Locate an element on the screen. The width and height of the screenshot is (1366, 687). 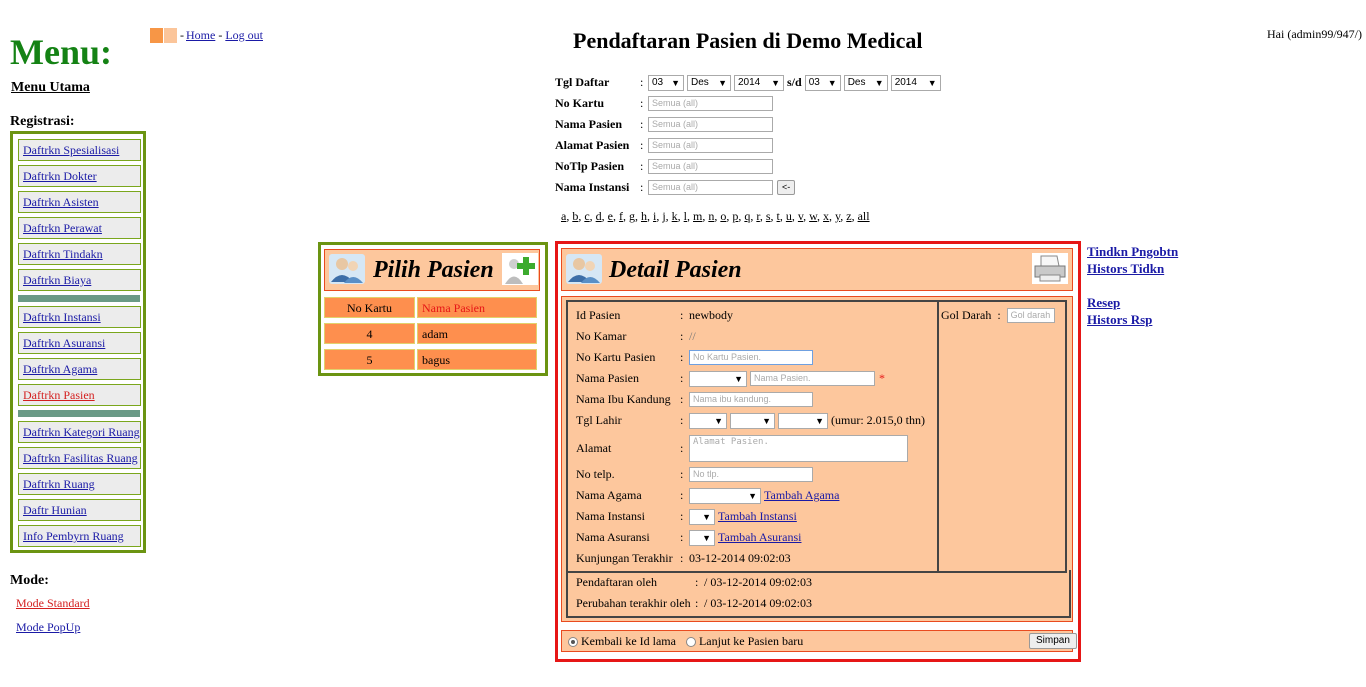
row-no-kartu-pasien: No Kartu Pasien : No Kartu Pasien. is located at coordinates (694, 357).